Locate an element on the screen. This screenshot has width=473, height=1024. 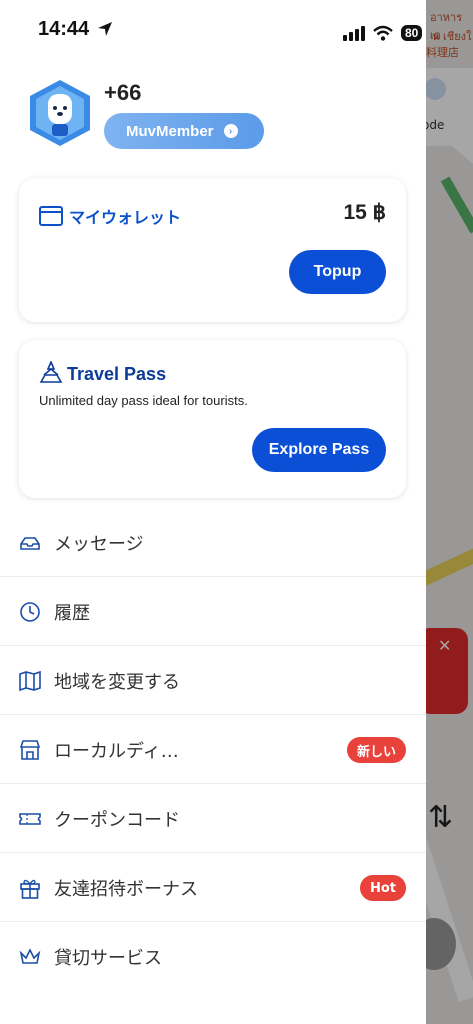
ticket-icon is located at coordinates (30, 819).